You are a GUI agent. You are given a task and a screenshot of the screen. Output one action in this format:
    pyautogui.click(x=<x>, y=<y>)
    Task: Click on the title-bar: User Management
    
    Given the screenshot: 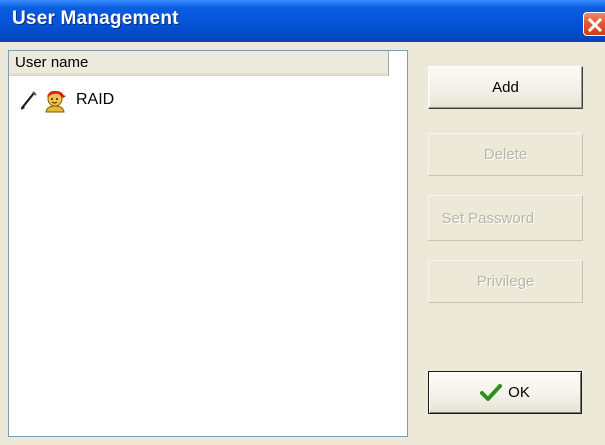 What is the action you would take?
    pyautogui.click(x=302, y=21)
    